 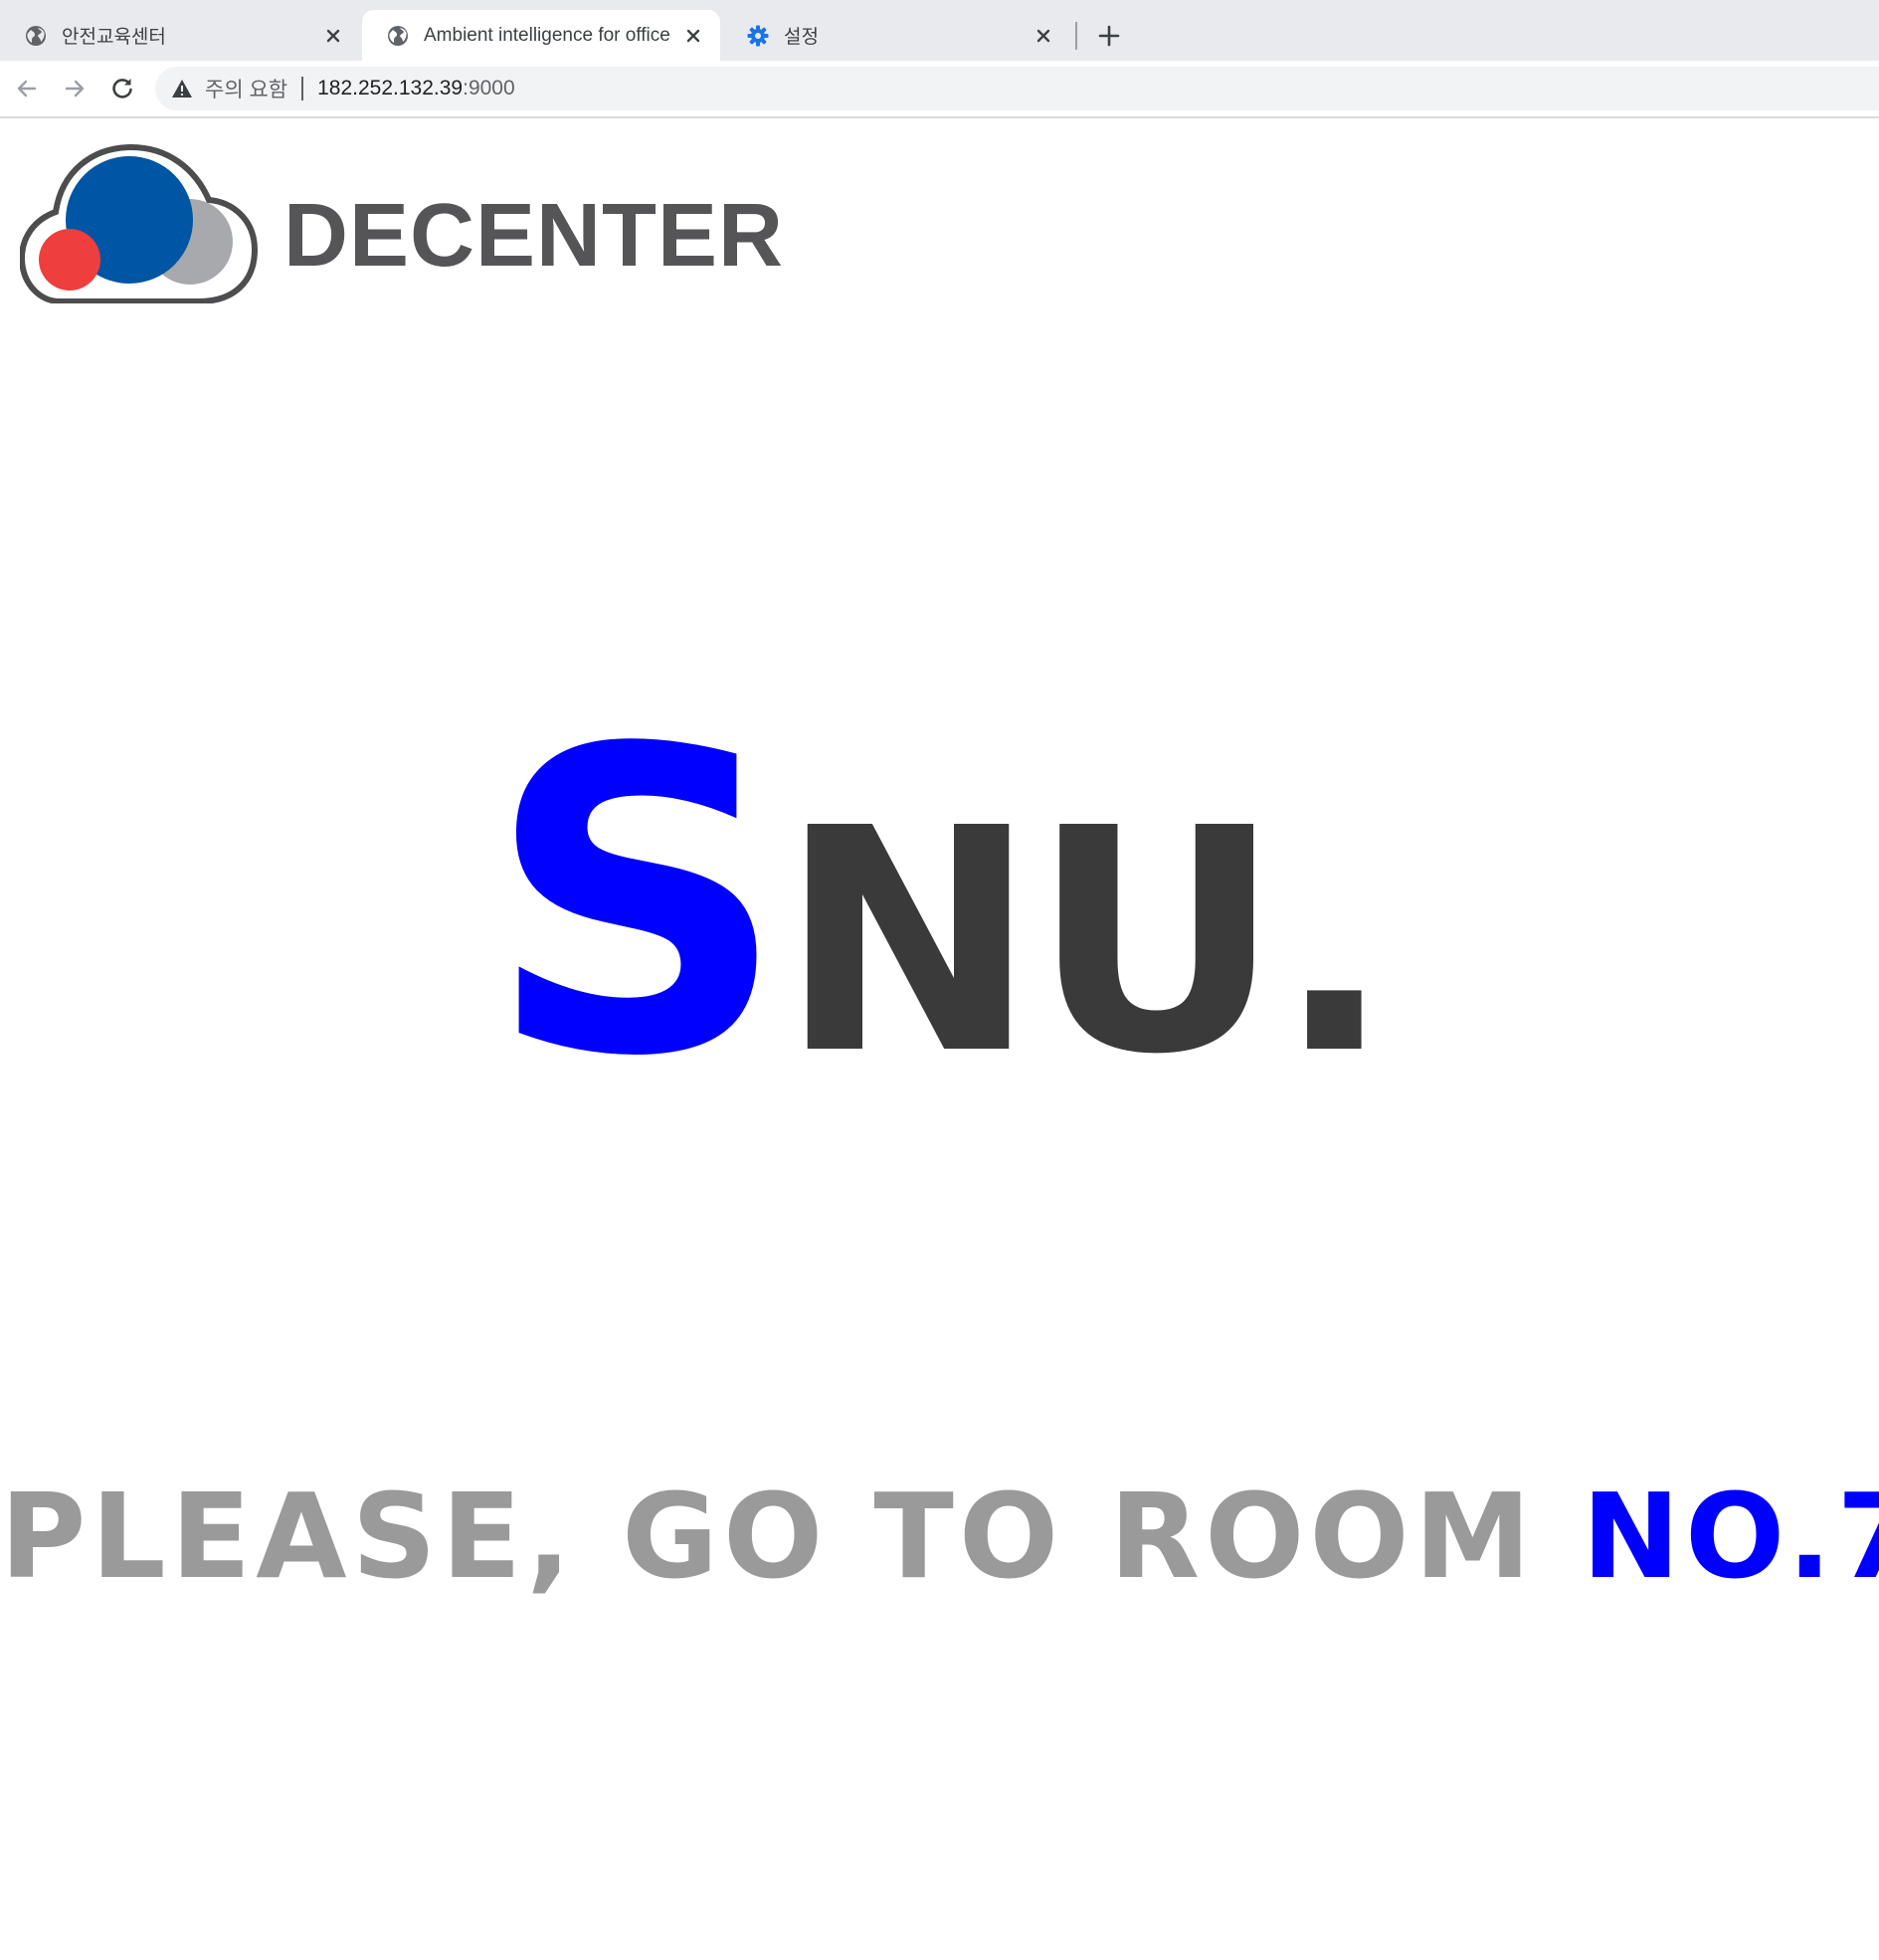 What do you see at coordinates (302, 88) in the screenshot?
I see `address-divider` at bounding box center [302, 88].